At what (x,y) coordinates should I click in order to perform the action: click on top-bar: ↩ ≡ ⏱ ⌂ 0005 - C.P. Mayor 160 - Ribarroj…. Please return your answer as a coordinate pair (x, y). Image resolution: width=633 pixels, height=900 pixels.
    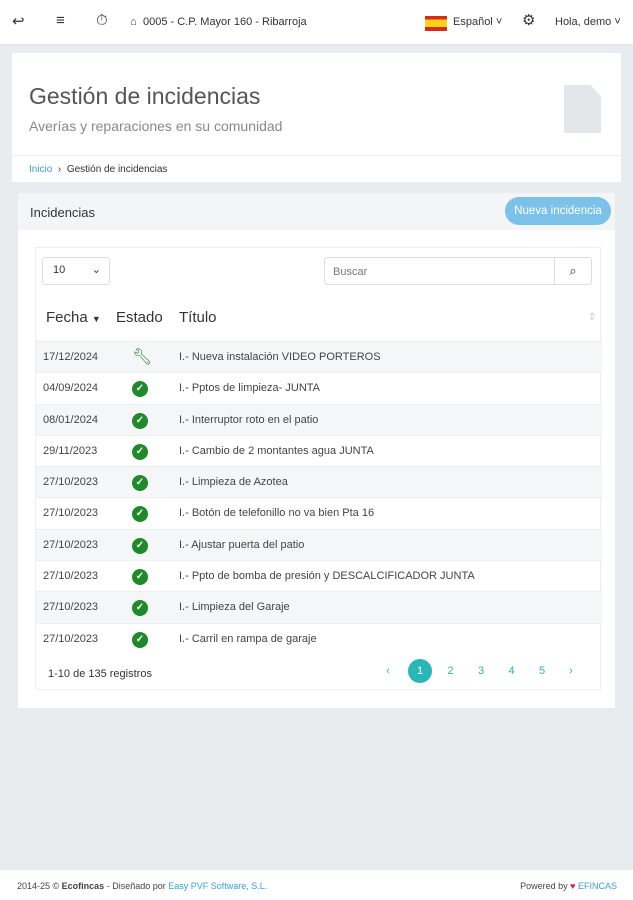
    Looking at the image, I should click on (316, 22).